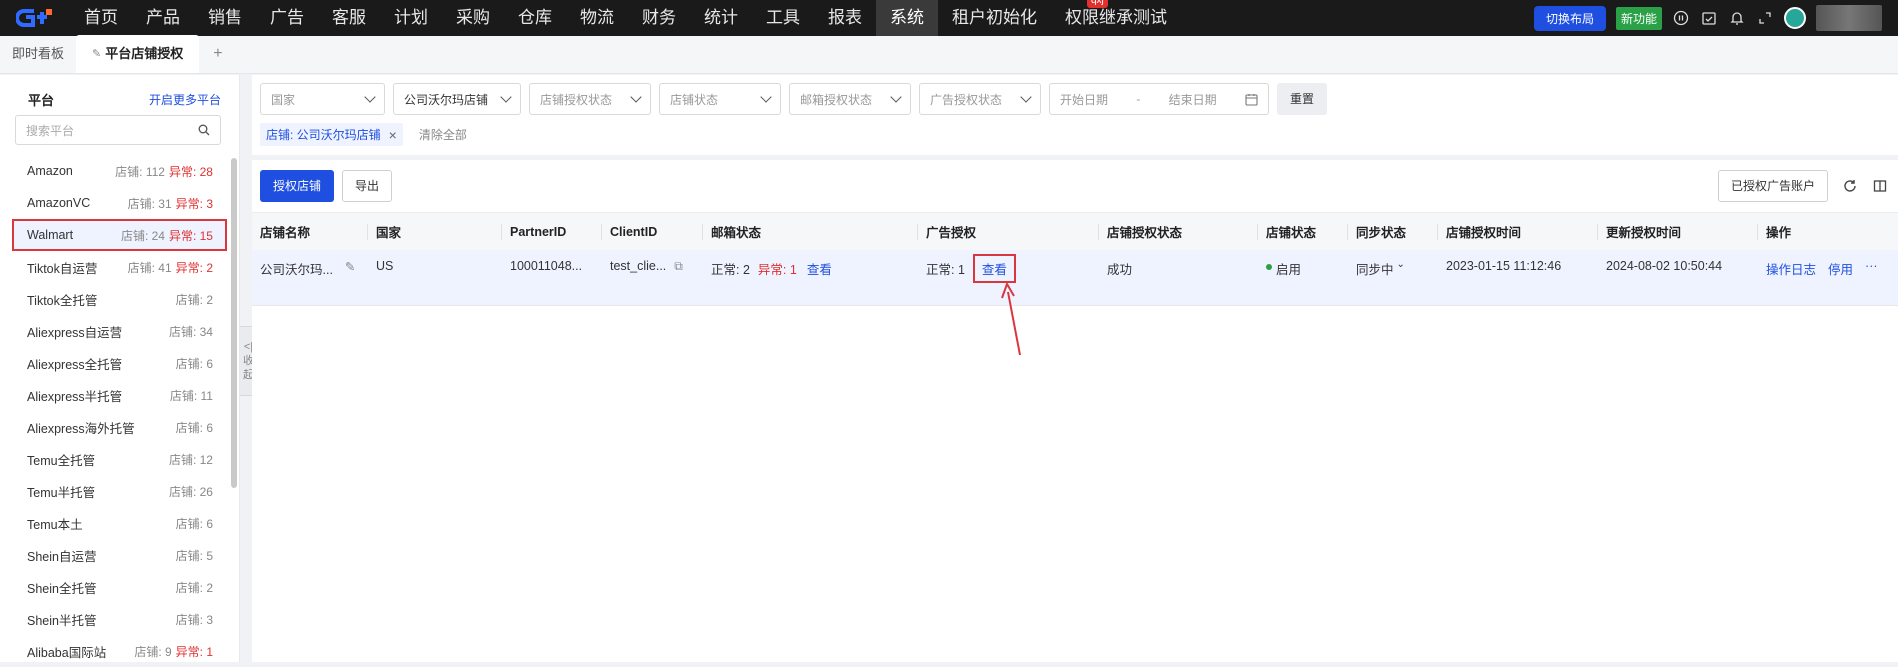 The image size is (1898, 667). Describe the element at coordinates (435, 231) in the screenshot. I see `col-country: 国家` at that location.